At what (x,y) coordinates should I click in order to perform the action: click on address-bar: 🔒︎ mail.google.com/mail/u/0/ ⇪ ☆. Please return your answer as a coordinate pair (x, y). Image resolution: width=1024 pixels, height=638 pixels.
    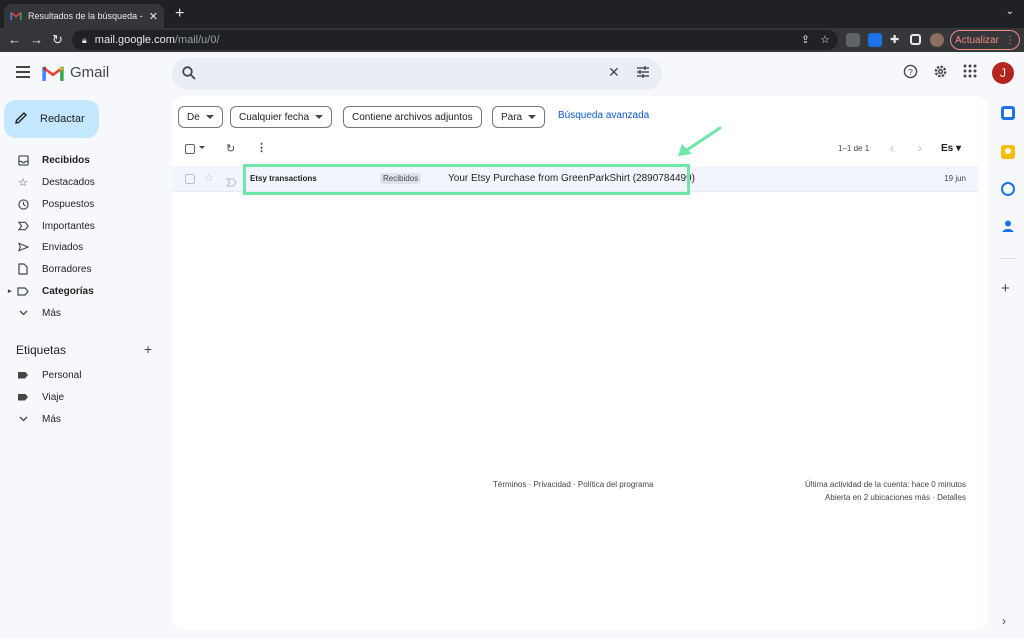
    Looking at the image, I should click on (455, 40).